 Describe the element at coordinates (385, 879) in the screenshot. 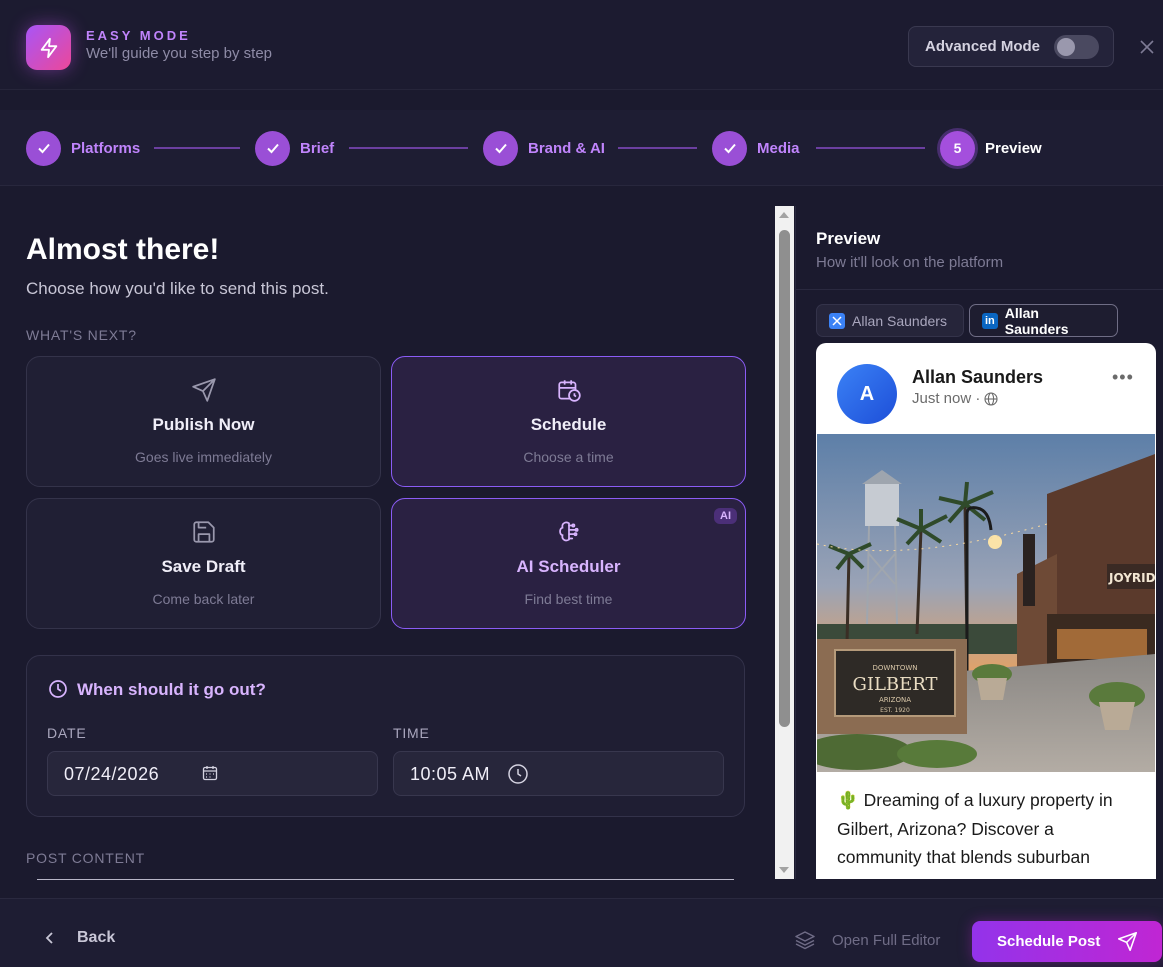

I see `post-content-editor-top` at that location.